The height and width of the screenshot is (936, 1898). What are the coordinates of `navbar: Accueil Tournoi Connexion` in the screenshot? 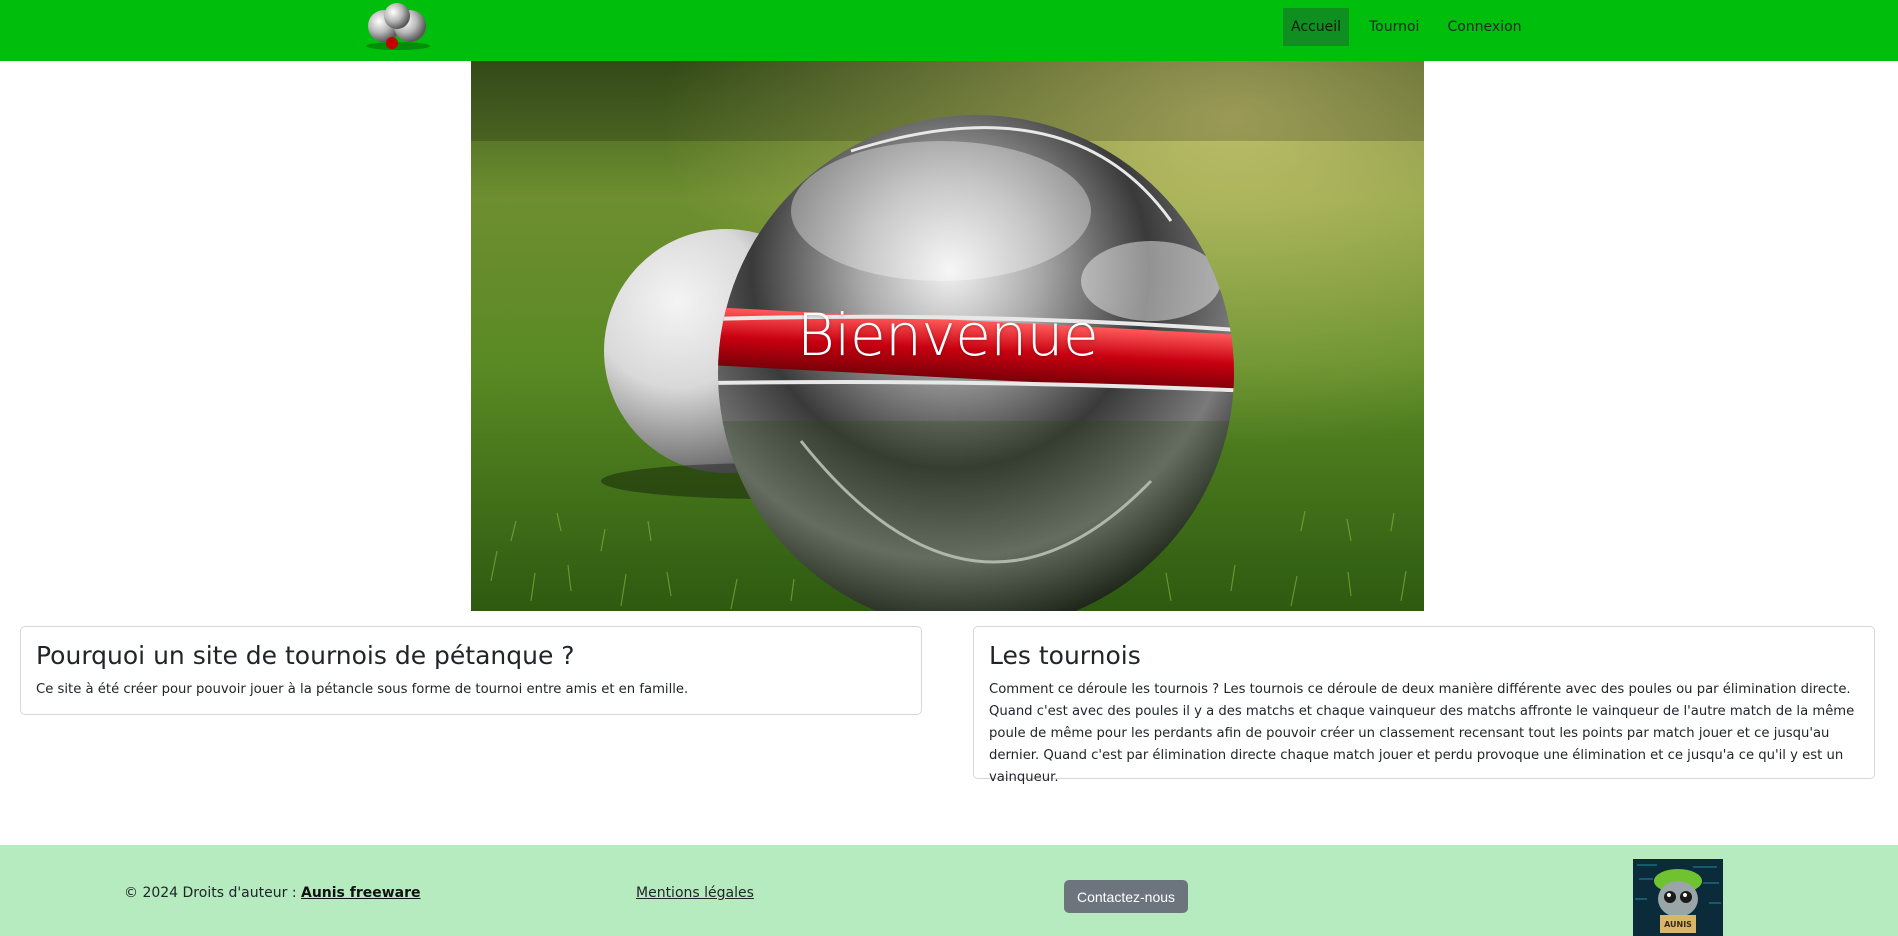 It's located at (949, 30).